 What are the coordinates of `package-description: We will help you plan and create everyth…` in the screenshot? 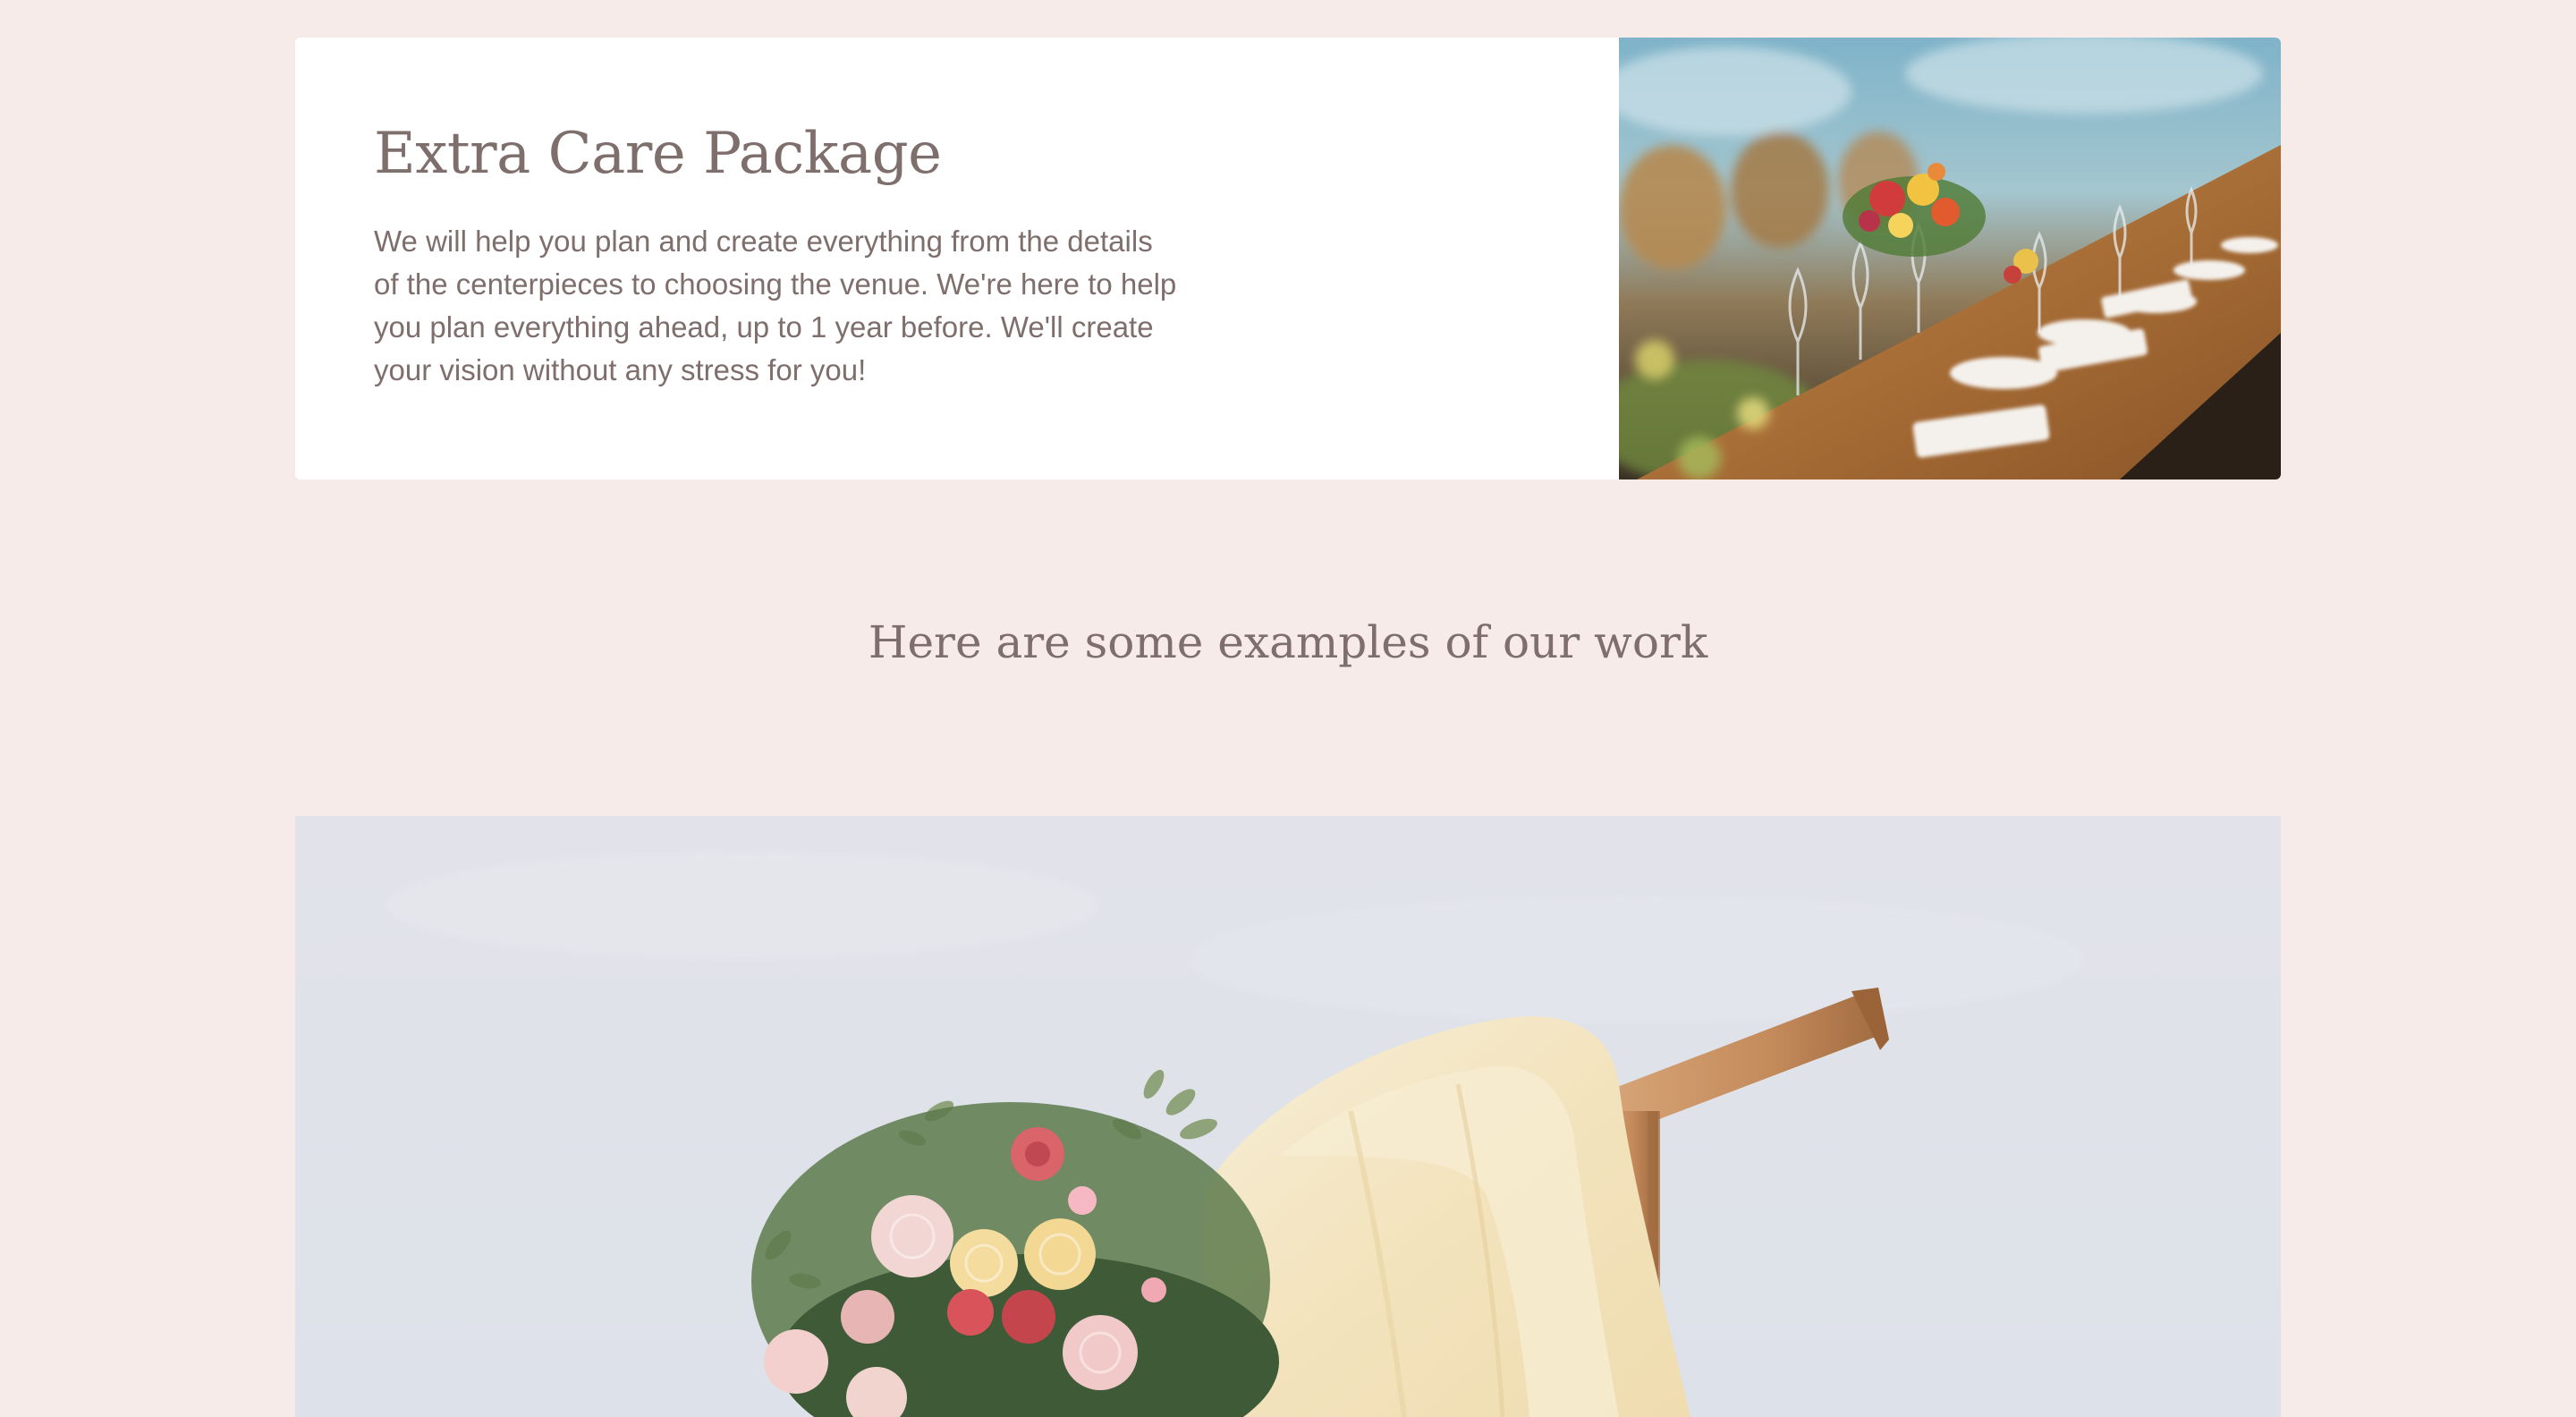 It's located at (775, 306).